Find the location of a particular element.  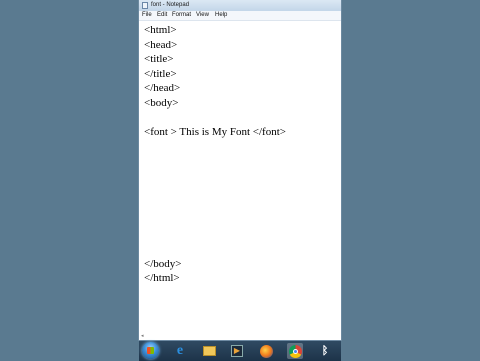

editor-line: <html> is located at coordinates (160, 30).